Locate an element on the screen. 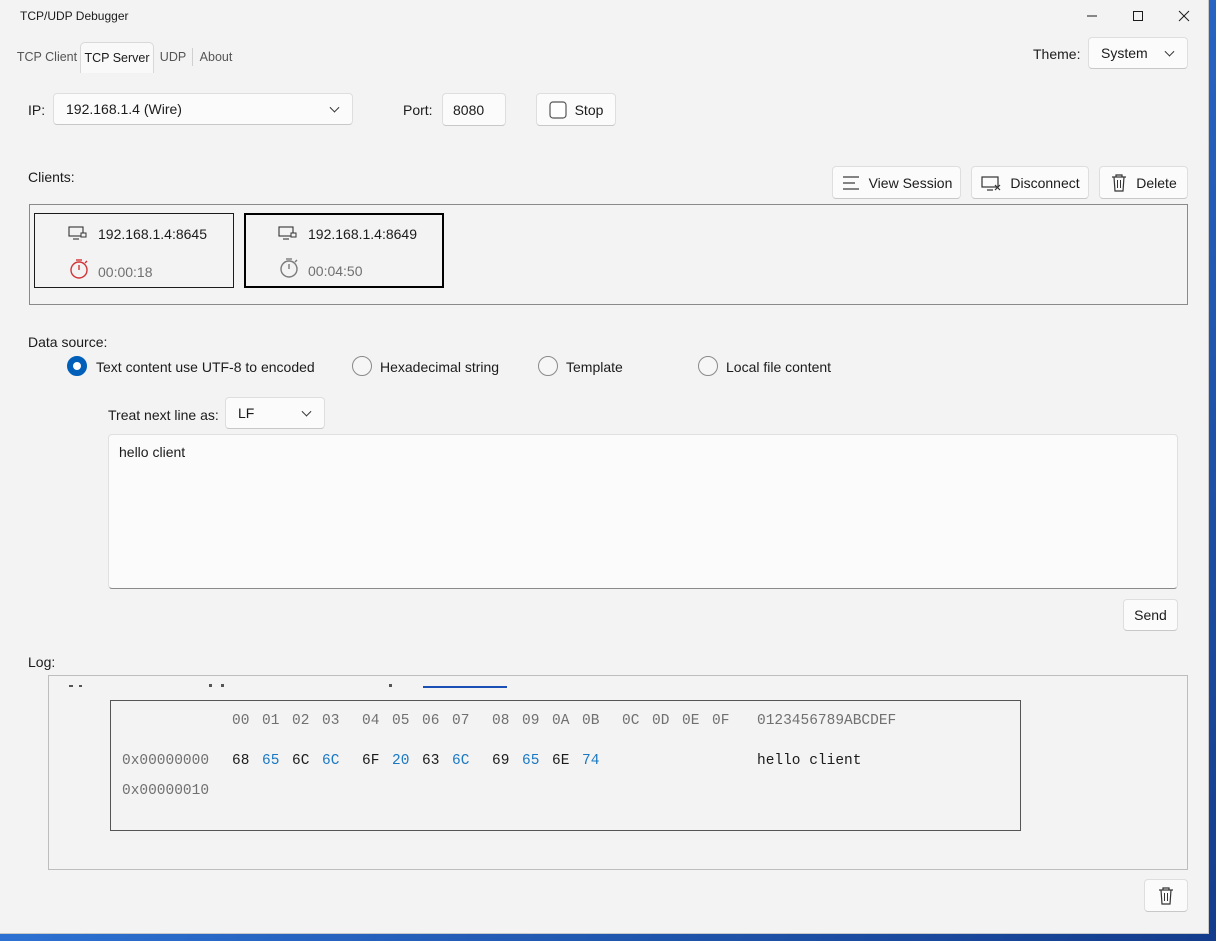  hex-column-header: 0D is located at coordinates (661, 721).